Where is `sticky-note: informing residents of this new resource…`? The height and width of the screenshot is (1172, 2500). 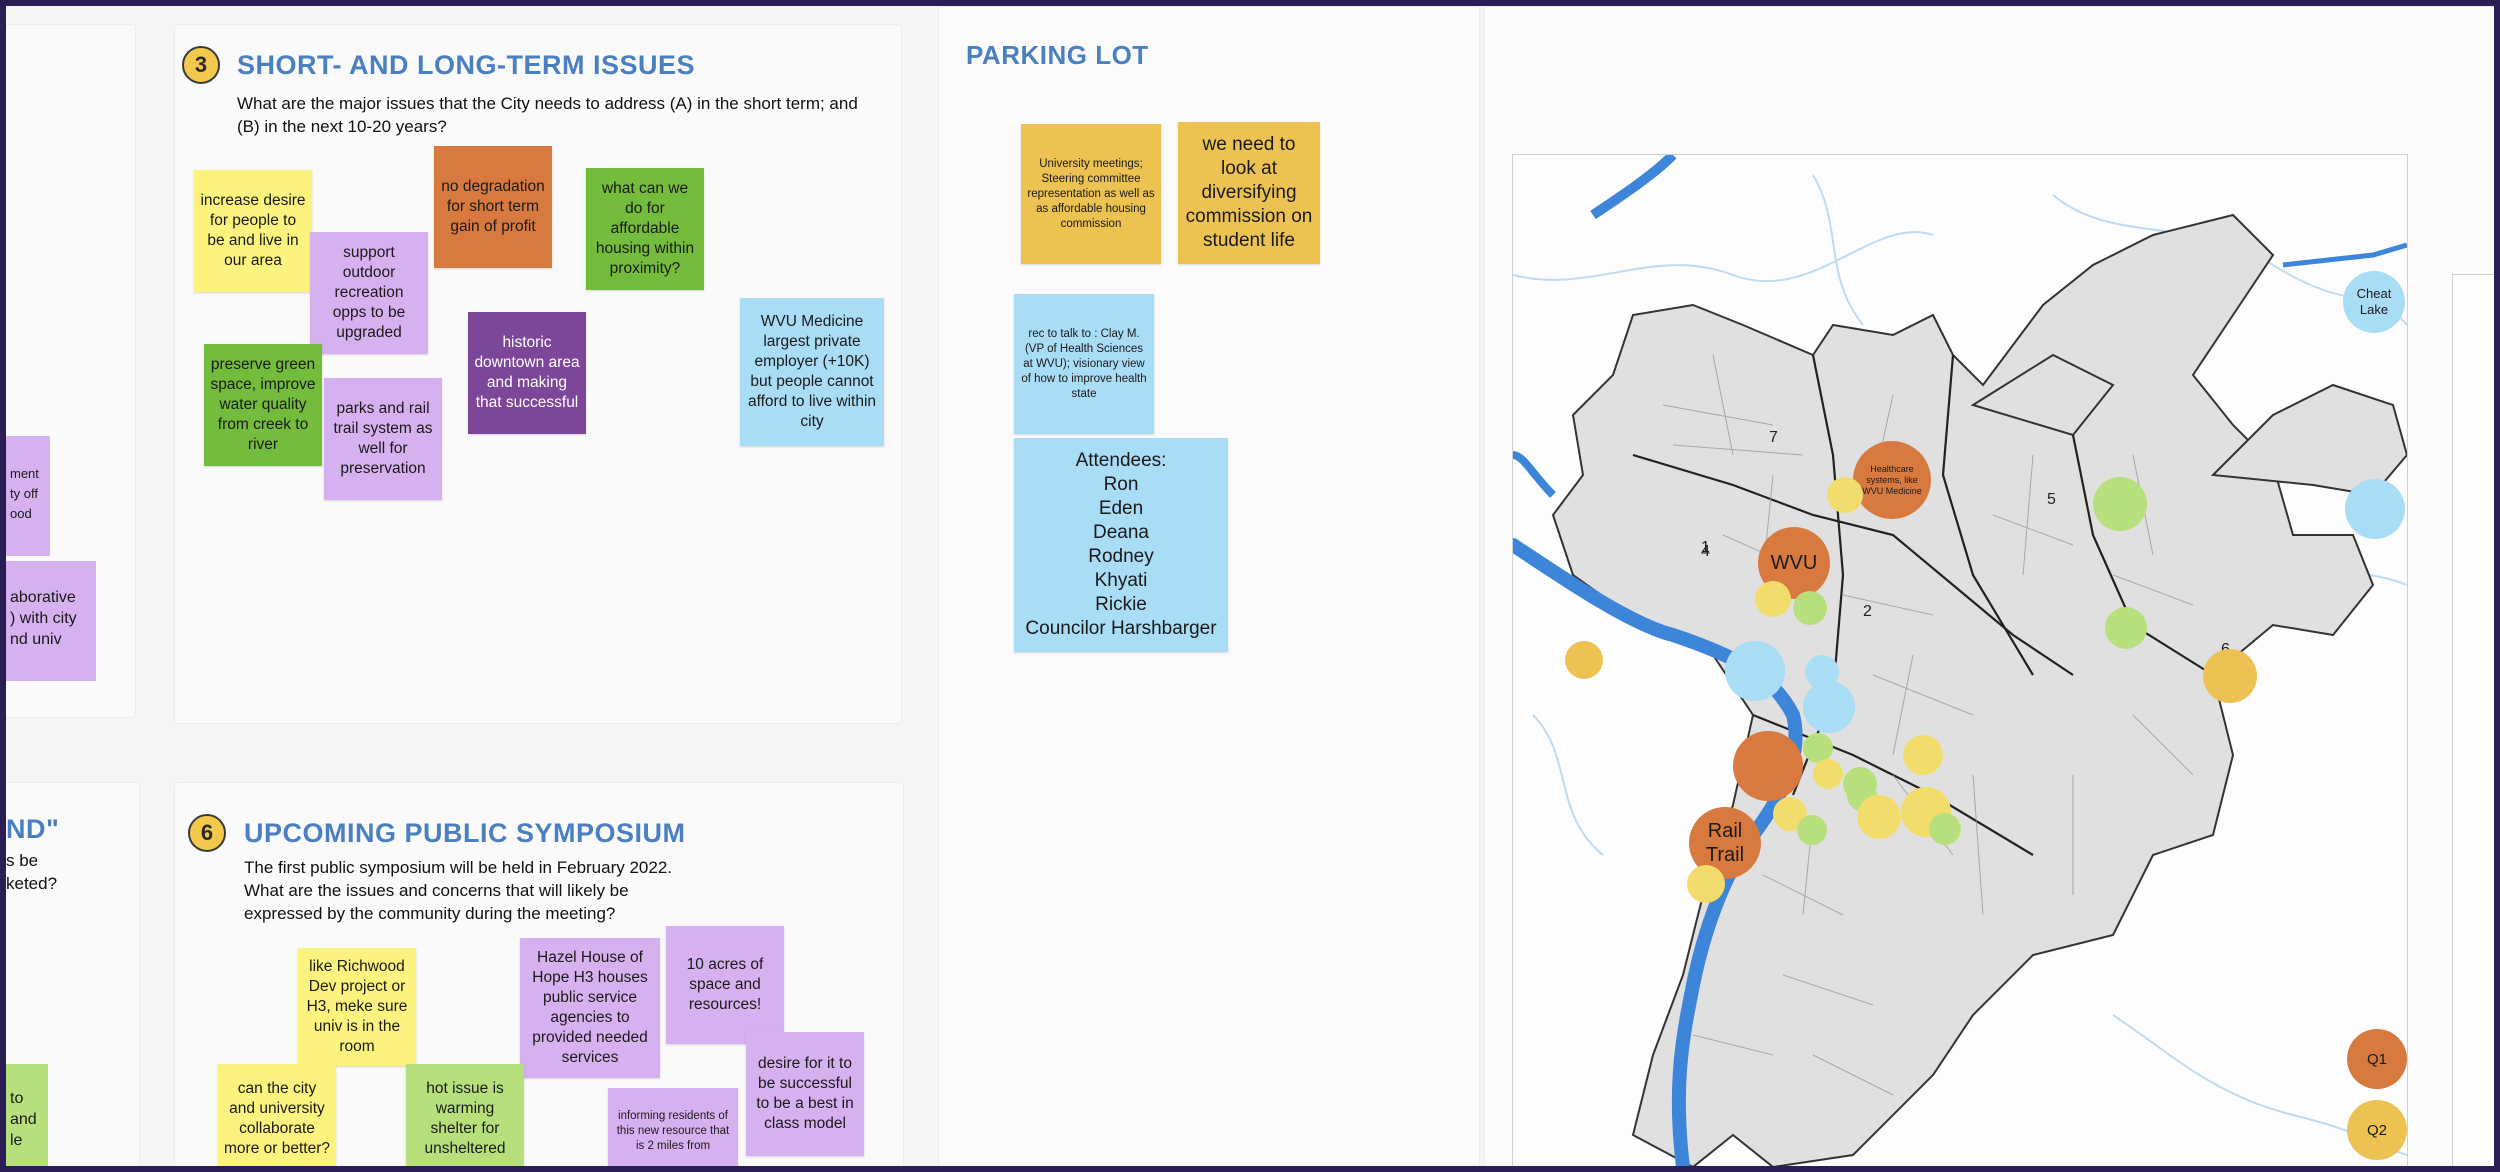
sticky-note: informing residents of this new resource… is located at coordinates (673, 1127).